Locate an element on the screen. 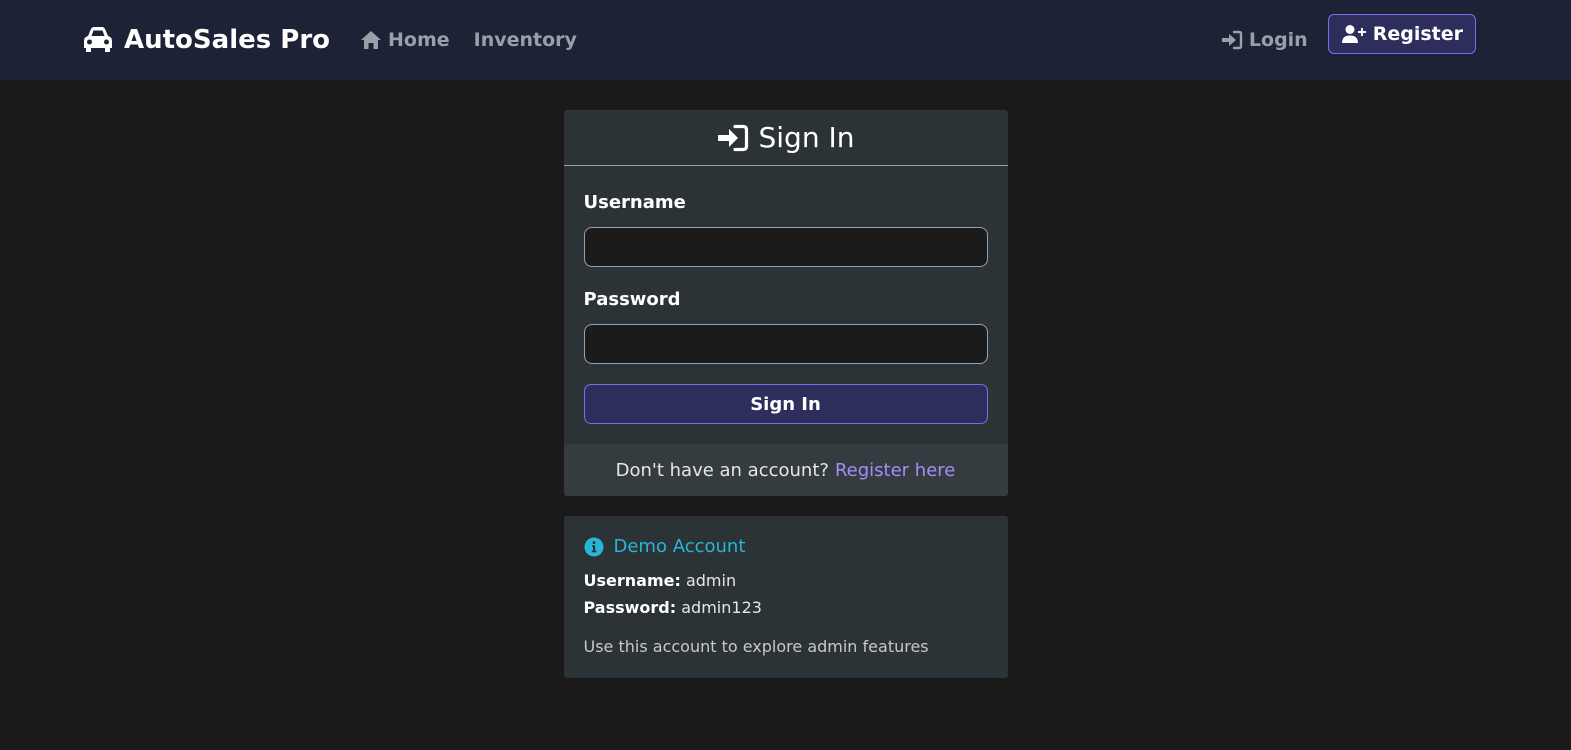 This screenshot has height=750, width=1571. demo-password-label: Password: is located at coordinates (630, 607).